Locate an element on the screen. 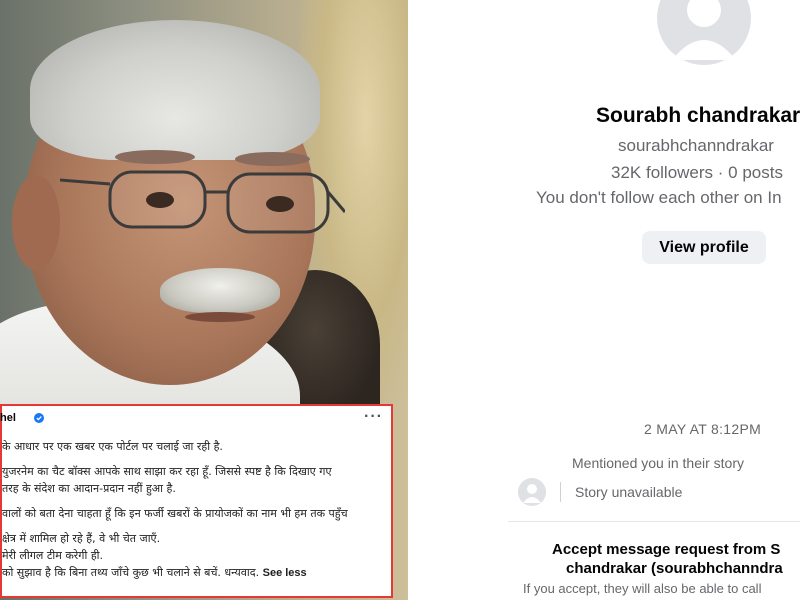  photo-glasses is located at coordinates (202, 202).